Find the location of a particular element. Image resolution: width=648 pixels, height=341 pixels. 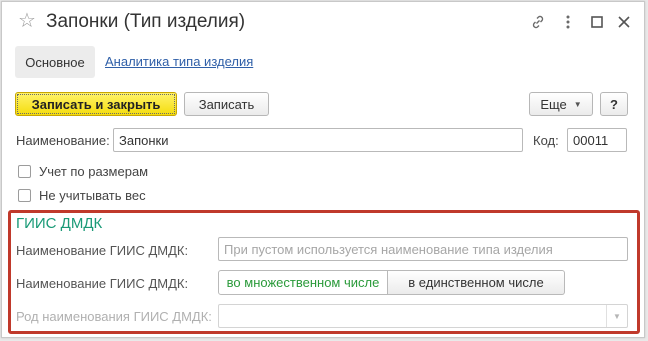

giis-gender-label: Род наименования ГИИС ДМДК: is located at coordinates (114, 316).